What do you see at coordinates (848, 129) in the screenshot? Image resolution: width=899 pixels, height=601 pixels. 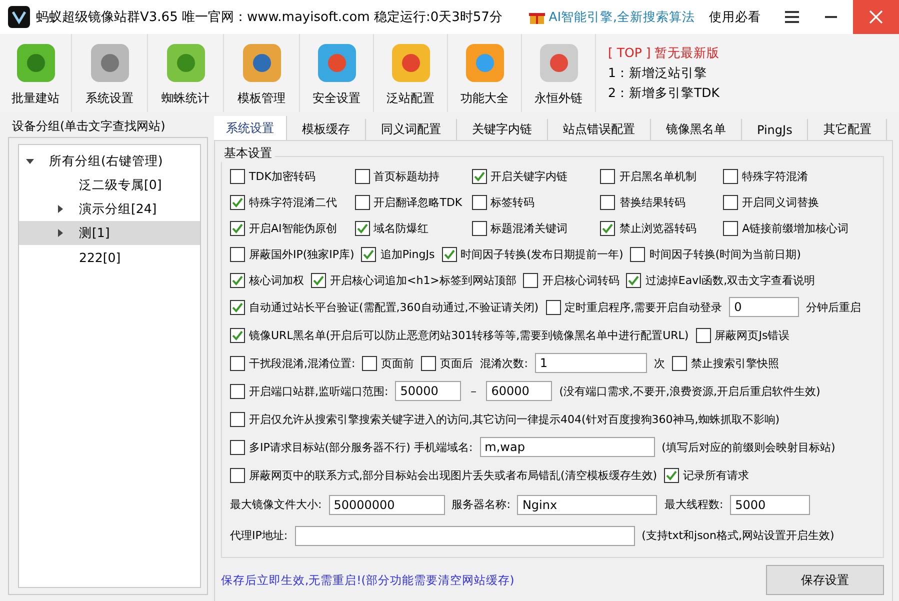 I see `tab: 其它配置` at bounding box center [848, 129].